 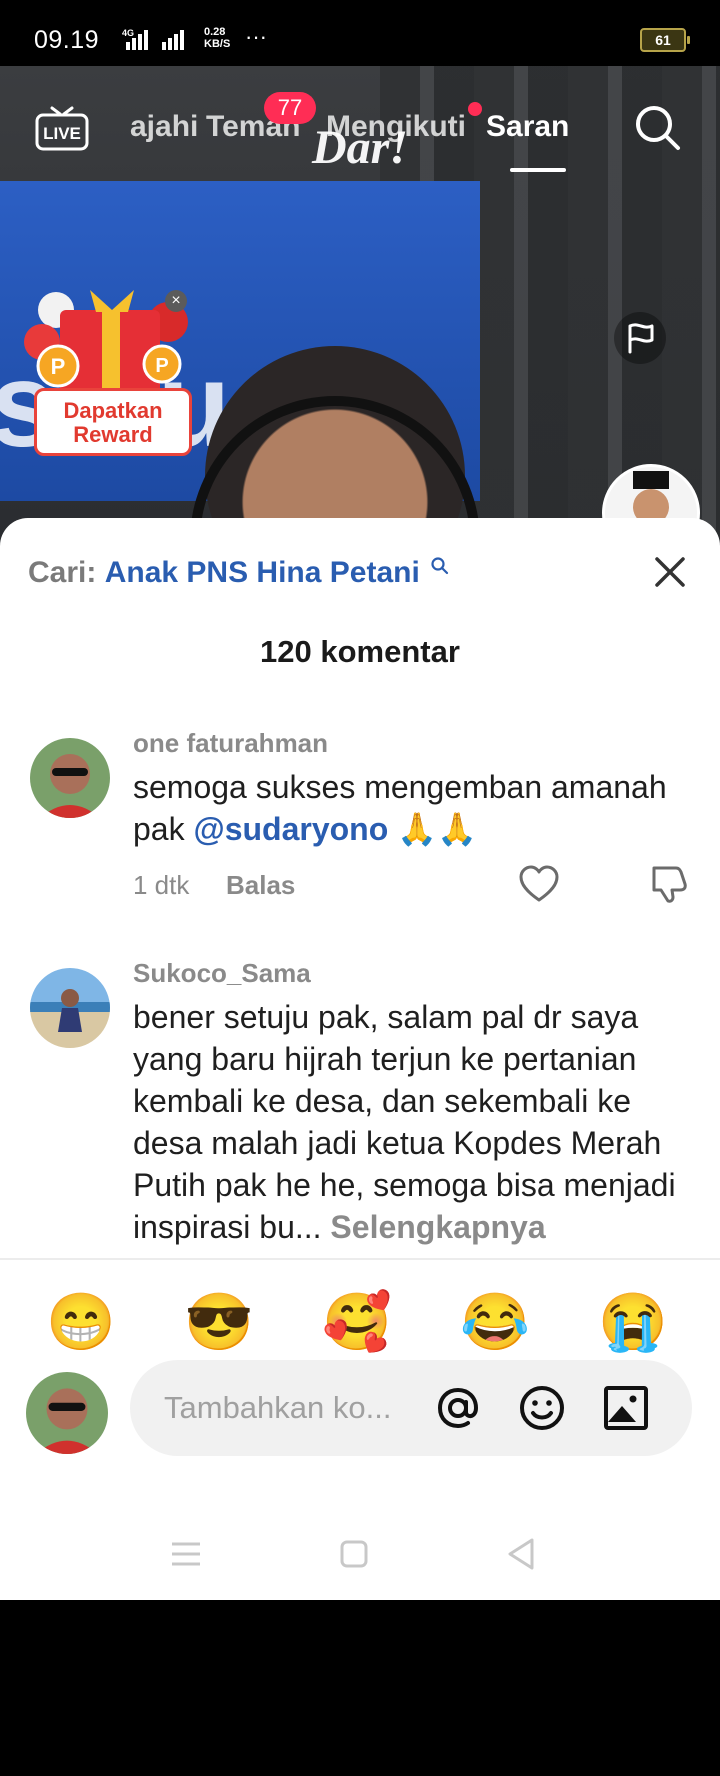 I want to click on speed-unit: KB/S, so click(x=217, y=44).